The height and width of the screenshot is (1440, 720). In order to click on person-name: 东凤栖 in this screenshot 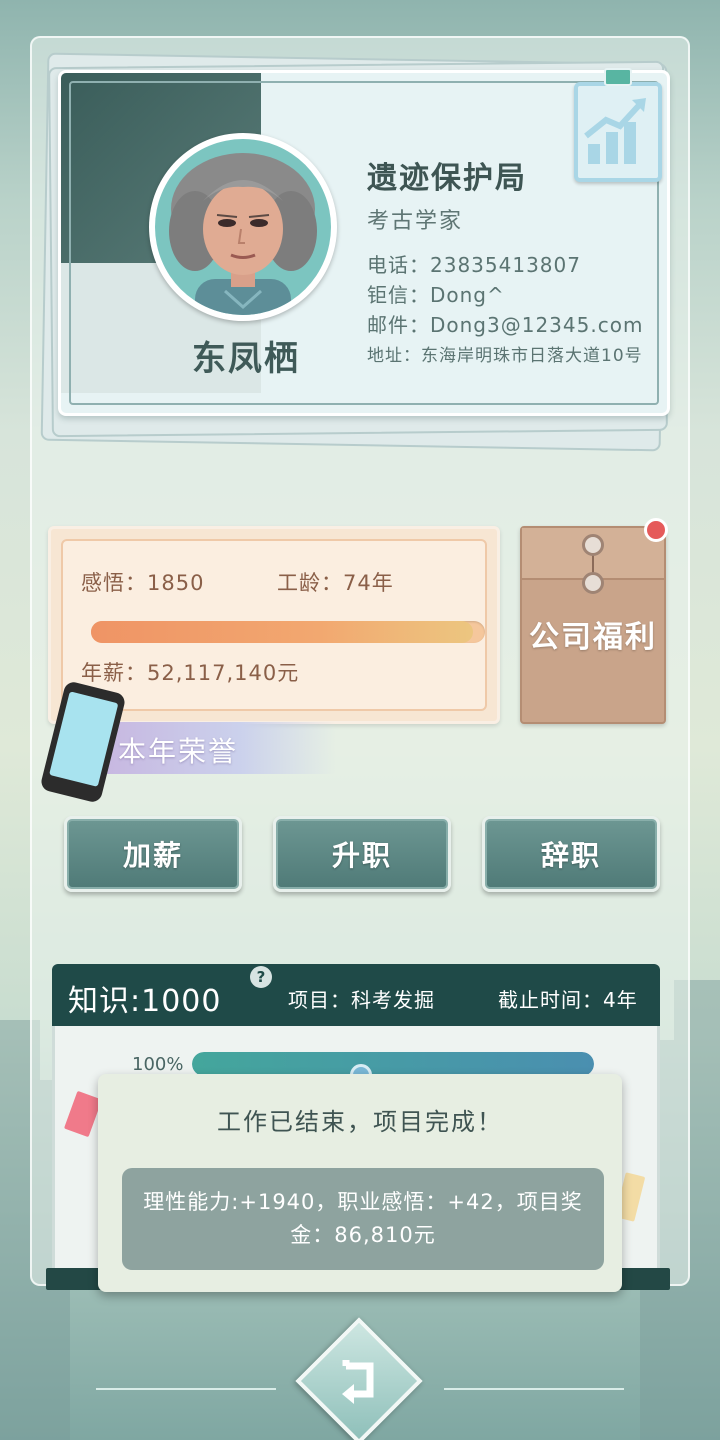, I will do `click(246, 359)`.